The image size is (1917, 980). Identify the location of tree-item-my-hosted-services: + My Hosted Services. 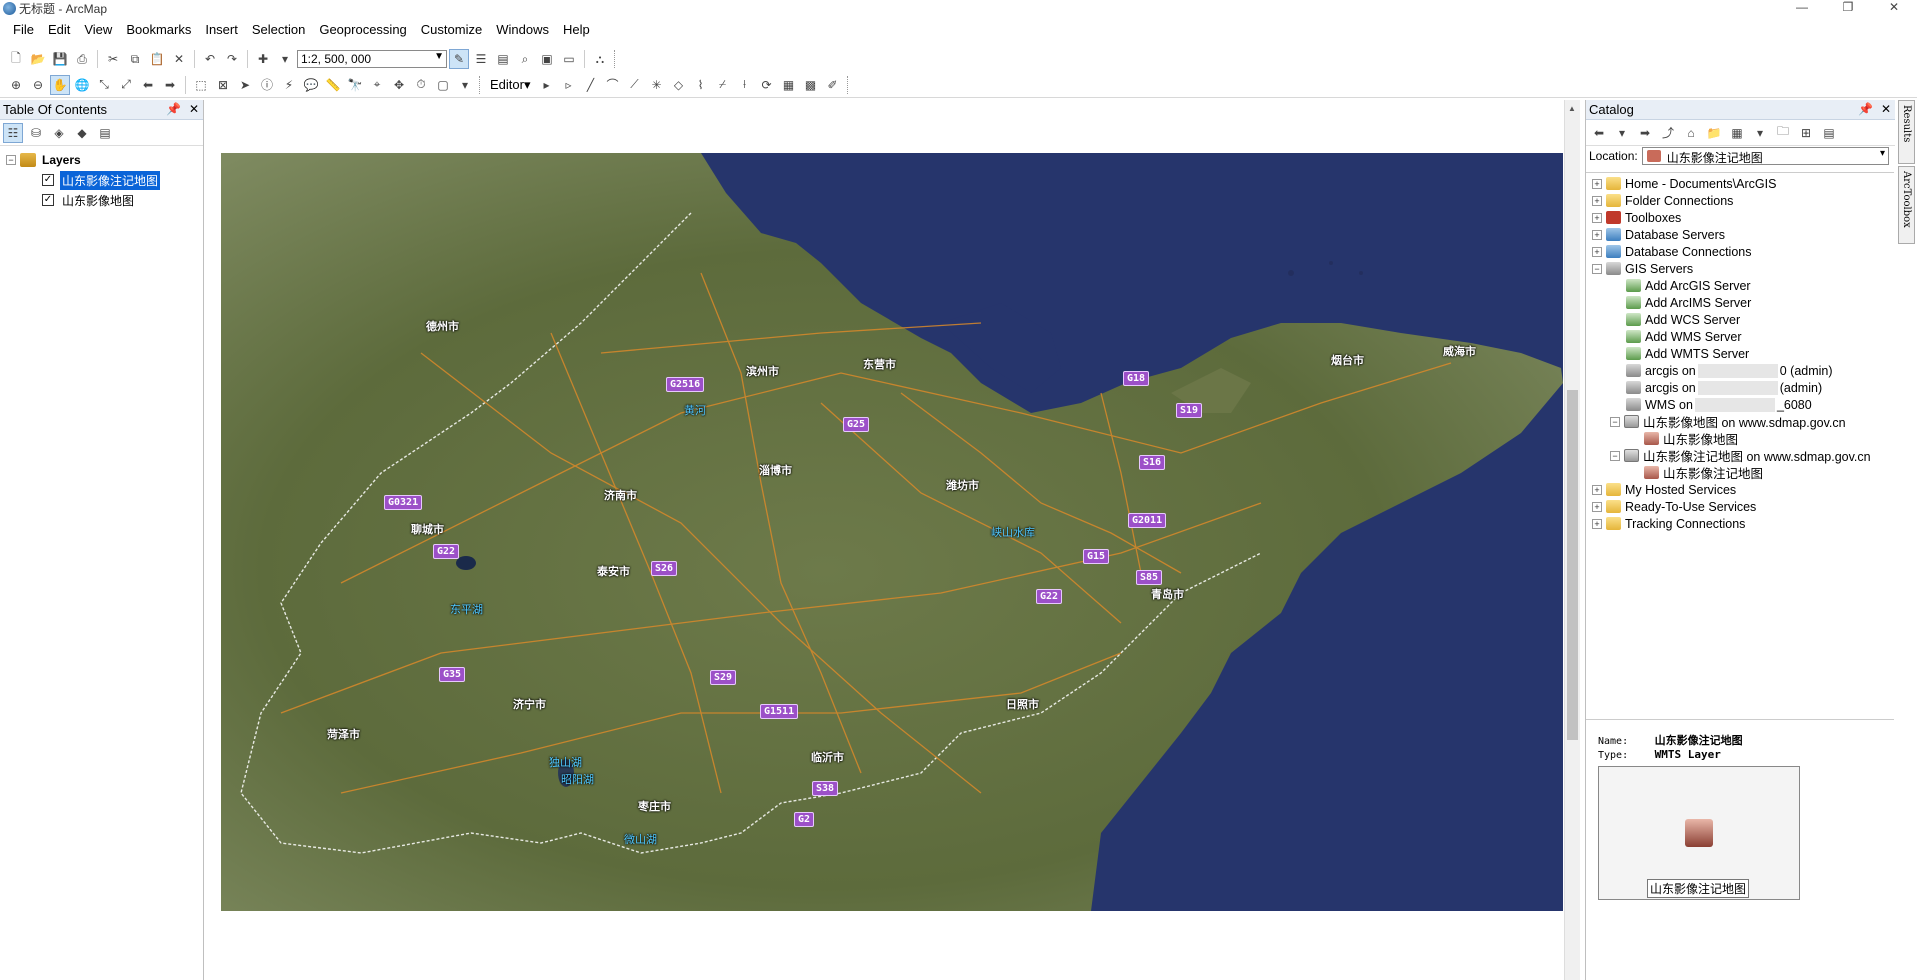
(1740, 489).